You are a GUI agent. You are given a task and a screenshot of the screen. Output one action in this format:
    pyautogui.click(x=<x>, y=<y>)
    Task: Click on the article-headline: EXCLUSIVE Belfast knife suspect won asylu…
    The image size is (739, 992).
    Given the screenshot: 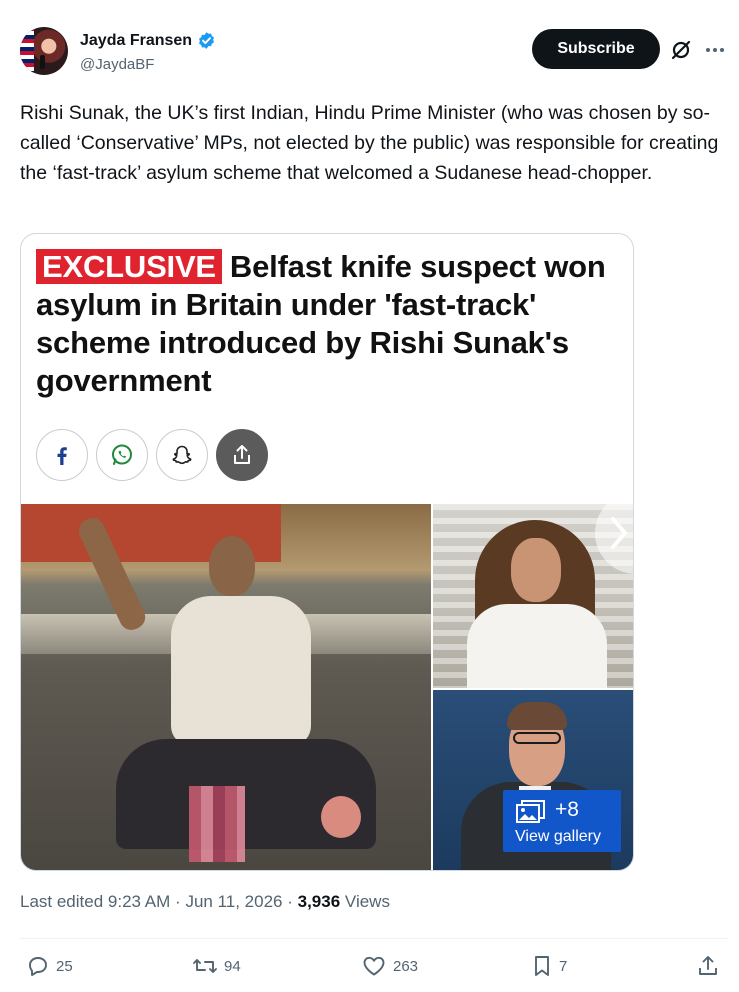 What is the action you would take?
    pyautogui.click(x=331, y=324)
    